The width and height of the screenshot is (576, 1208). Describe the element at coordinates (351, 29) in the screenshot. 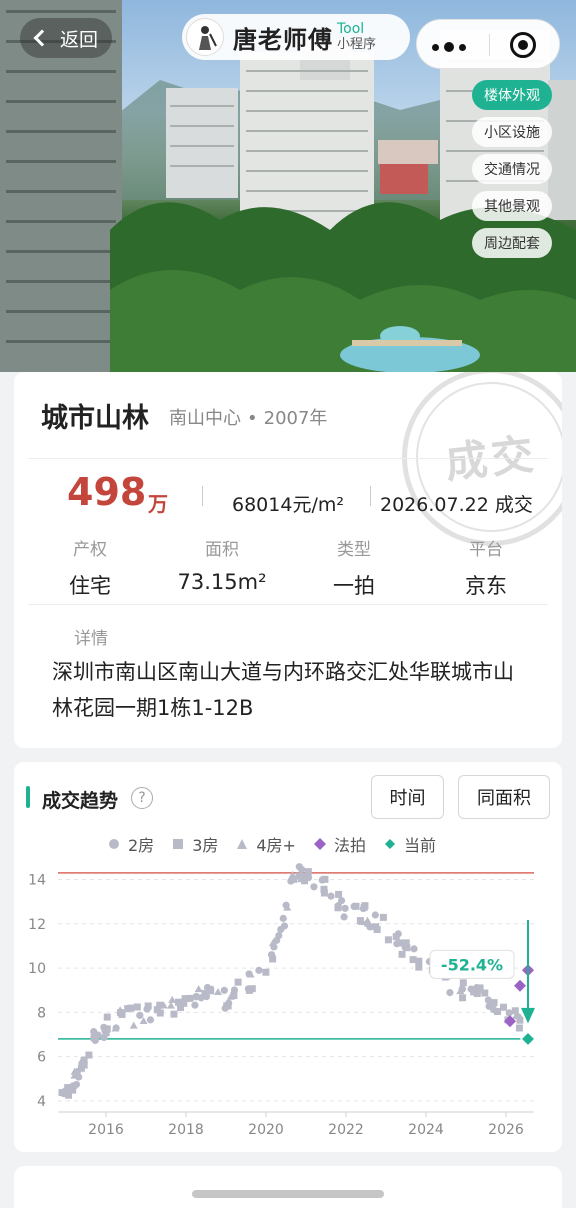

I see `app-tag-tool: Tool` at that location.